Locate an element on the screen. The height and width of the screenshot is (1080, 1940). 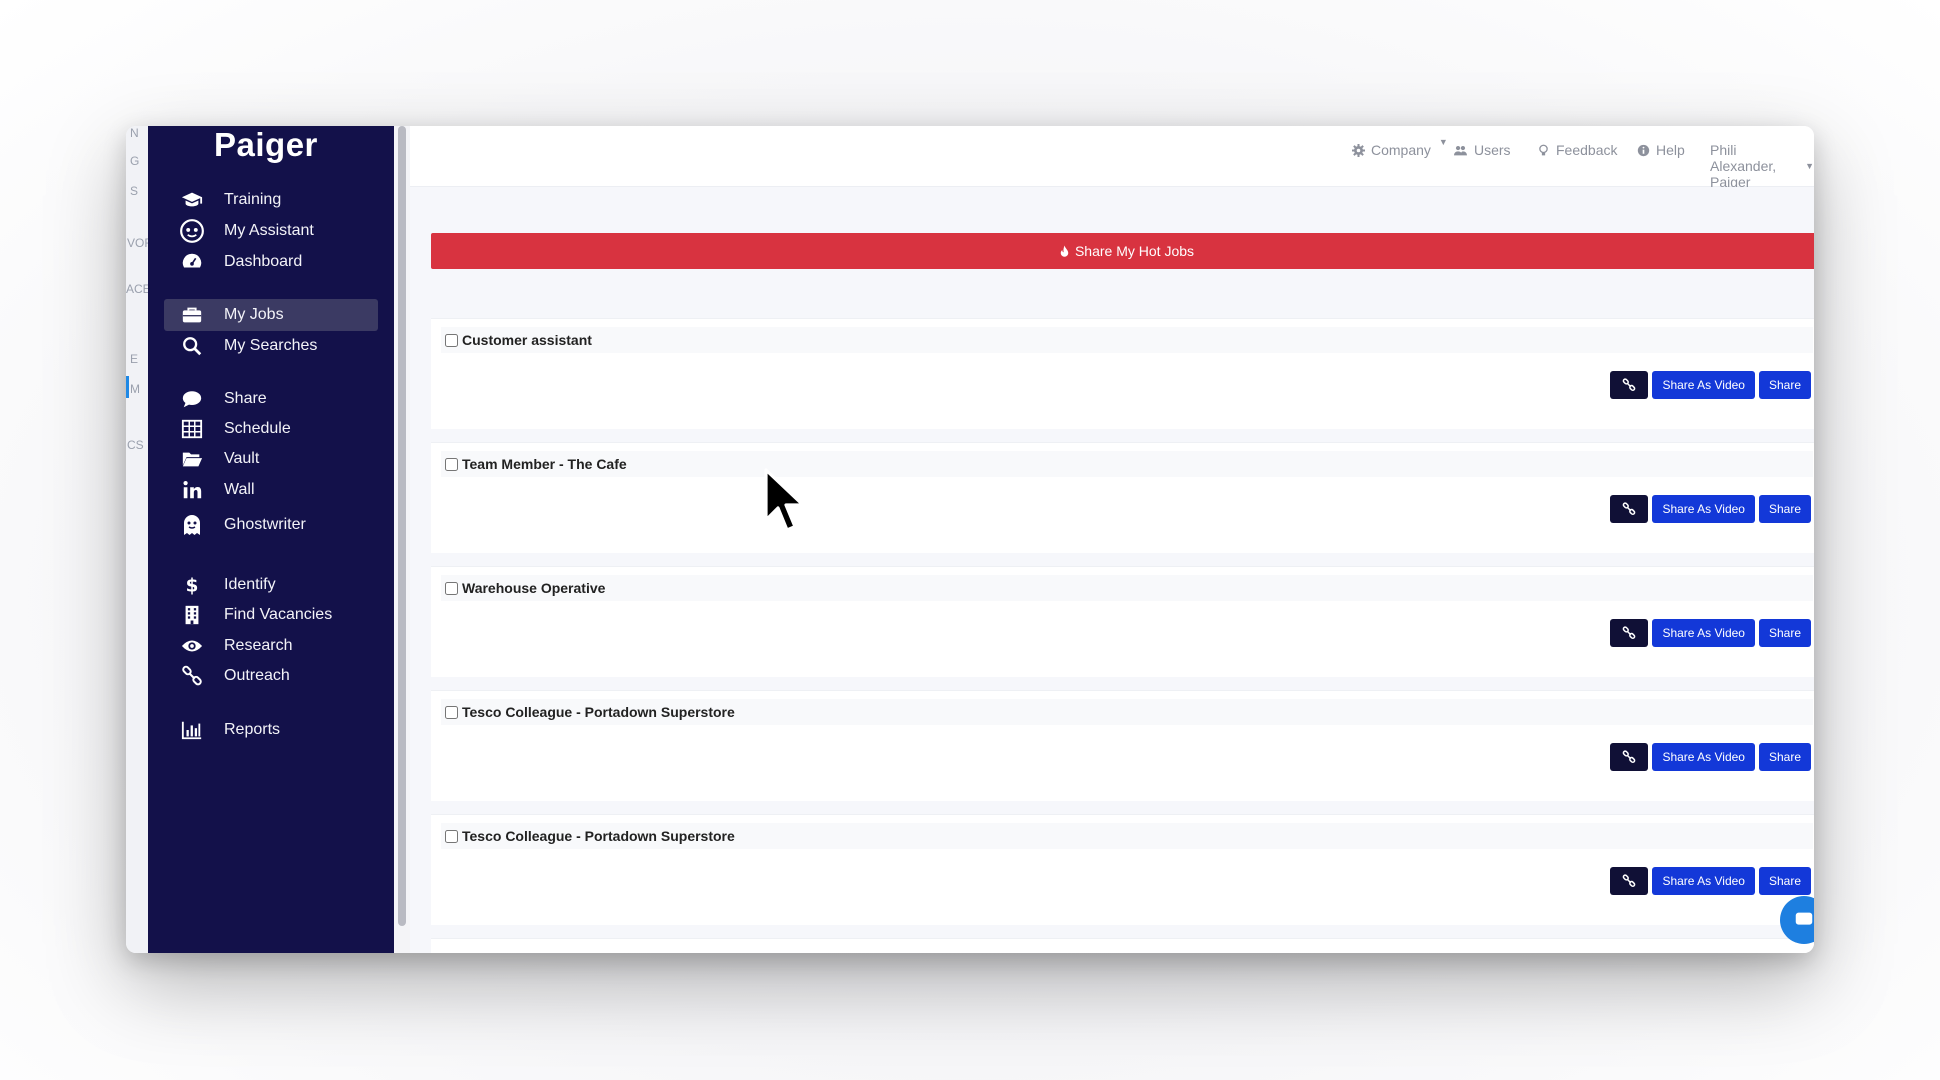
company-label: Company is located at coordinates (1401, 150).